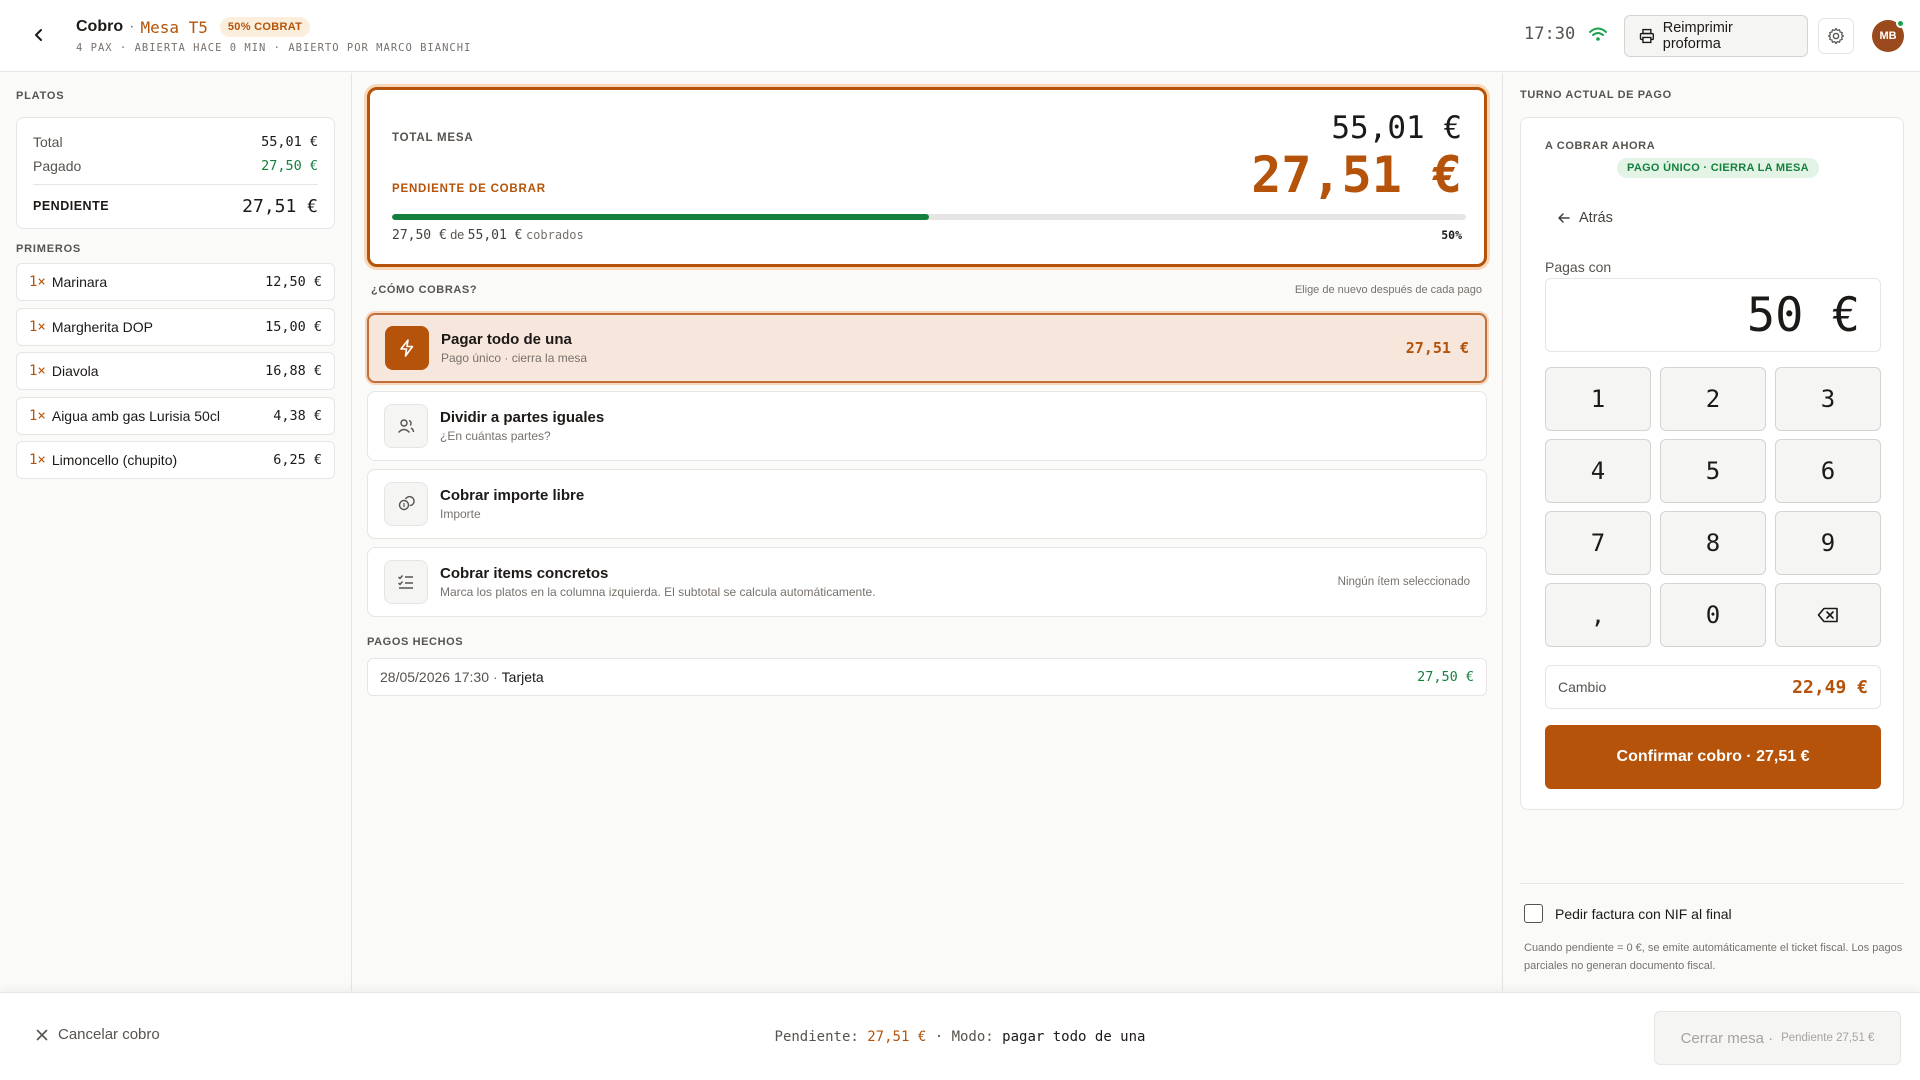  What do you see at coordinates (1356, 175) in the screenshot?
I see `pending-to-collect-value: 27,51 €` at bounding box center [1356, 175].